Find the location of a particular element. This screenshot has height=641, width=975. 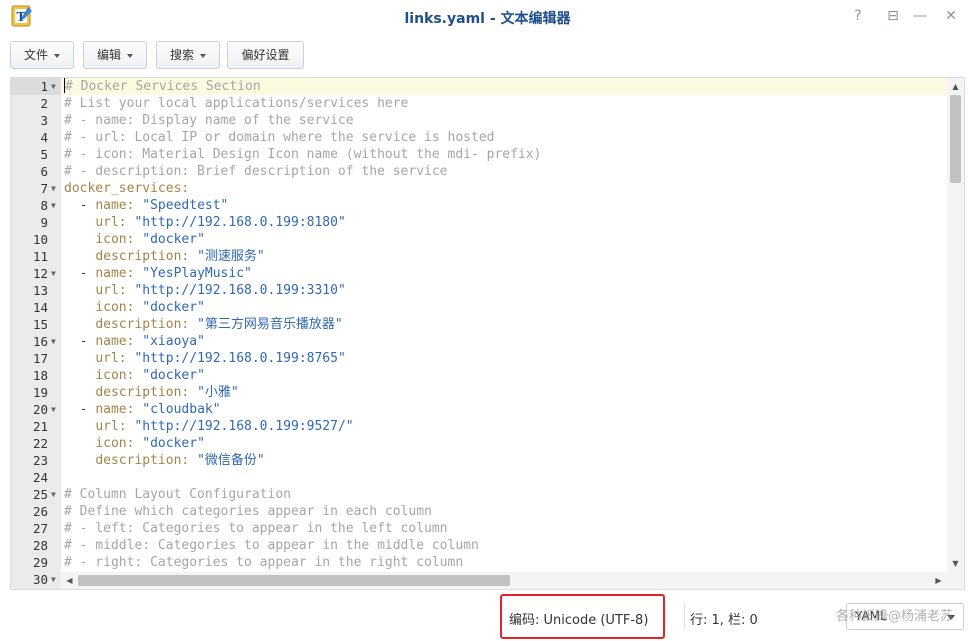

pin-icon: ⊟ is located at coordinates (893, 16).